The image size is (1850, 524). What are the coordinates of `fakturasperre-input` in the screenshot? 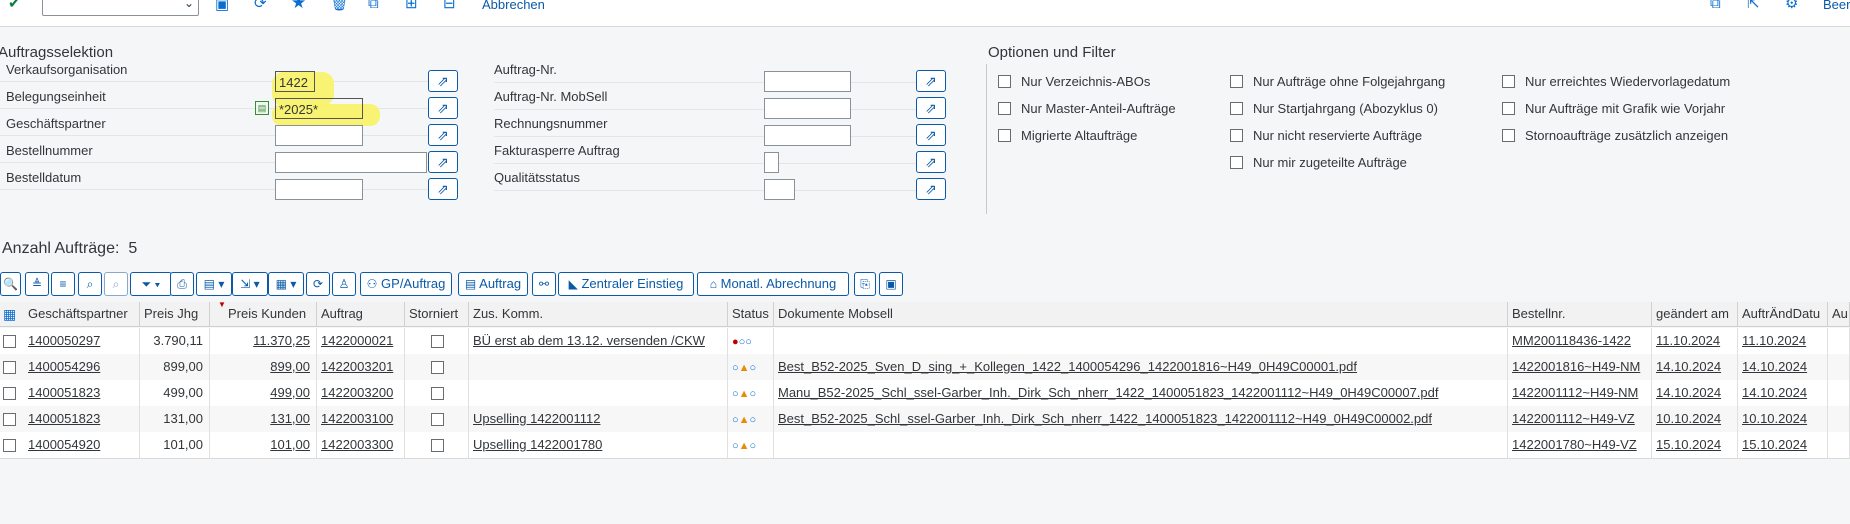 It's located at (771, 162).